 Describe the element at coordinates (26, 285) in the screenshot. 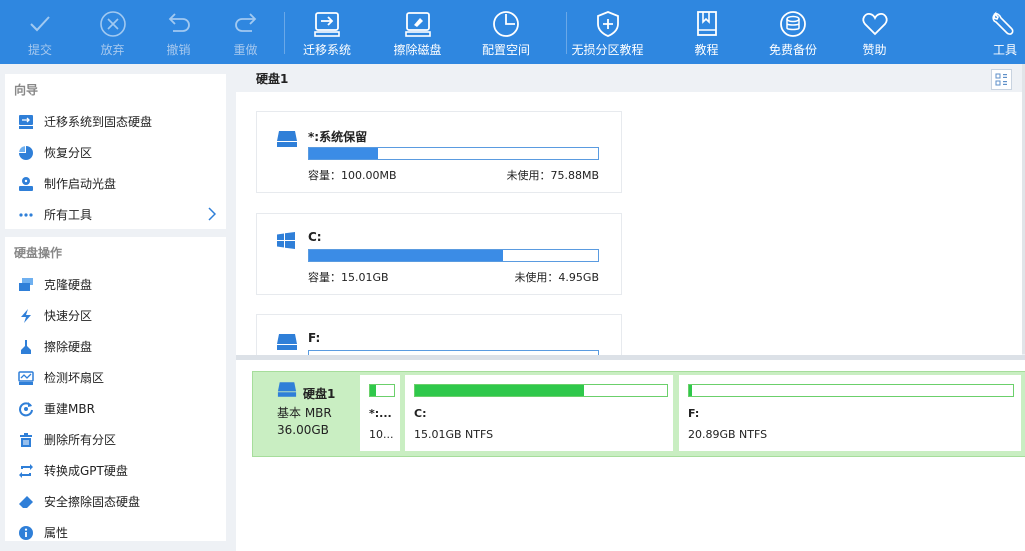

I see `clone-disk-icon` at that location.